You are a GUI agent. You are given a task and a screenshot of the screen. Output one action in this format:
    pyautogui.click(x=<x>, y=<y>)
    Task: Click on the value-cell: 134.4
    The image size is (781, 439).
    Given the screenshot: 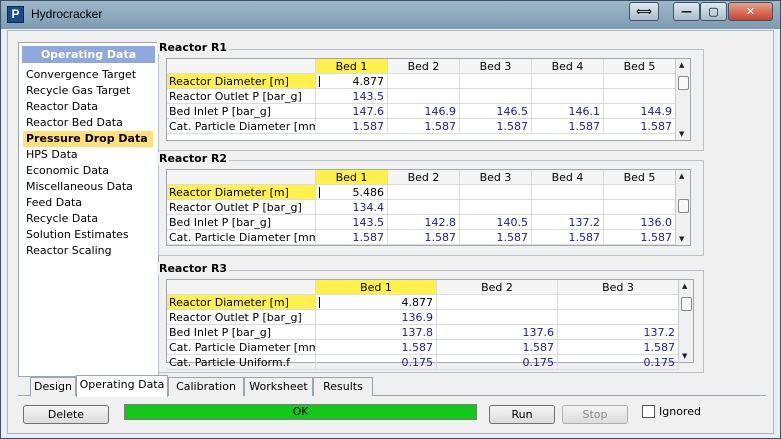 What is the action you would take?
    pyautogui.click(x=352, y=207)
    